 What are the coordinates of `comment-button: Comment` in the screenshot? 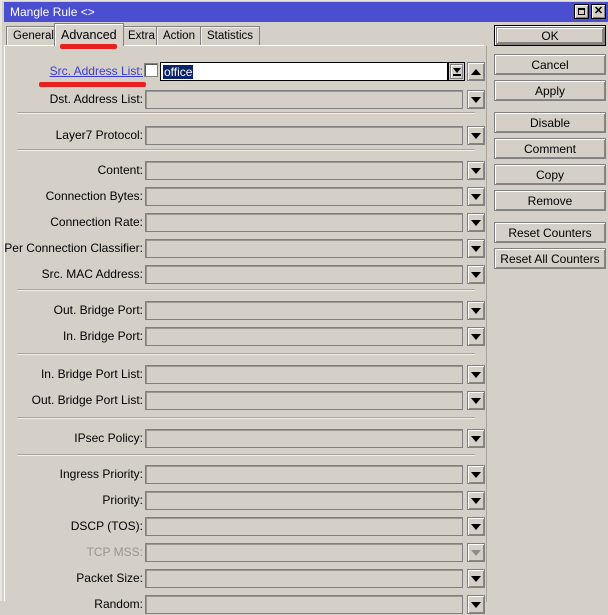 It's located at (550, 148).